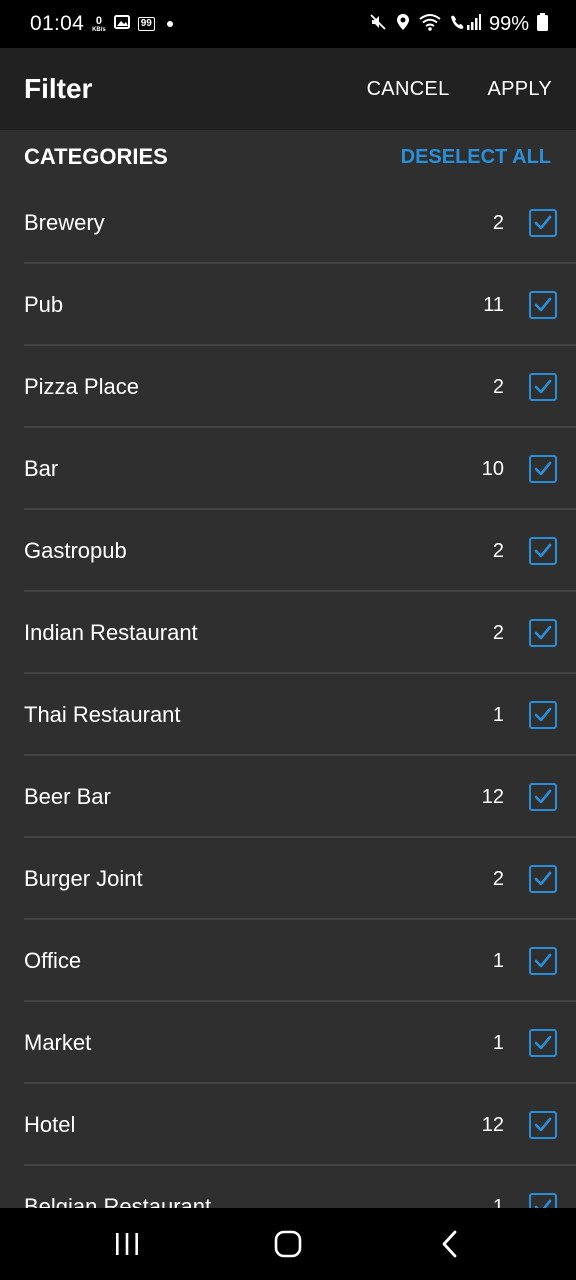 This screenshot has height=1280, width=576. I want to click on navigation-bar, so click(288, 1244).